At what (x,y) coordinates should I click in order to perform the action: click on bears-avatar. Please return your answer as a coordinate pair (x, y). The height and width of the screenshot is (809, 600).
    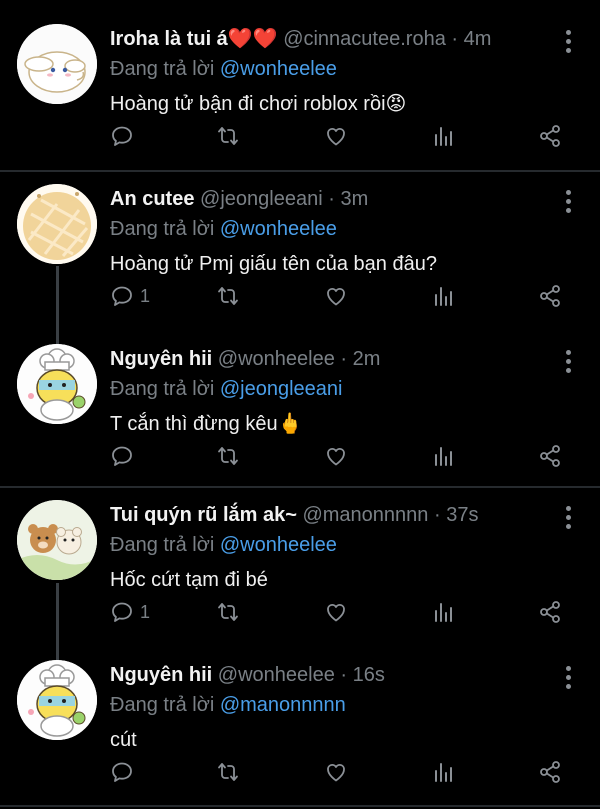
    Looking at the image, I should click on (57, 540).